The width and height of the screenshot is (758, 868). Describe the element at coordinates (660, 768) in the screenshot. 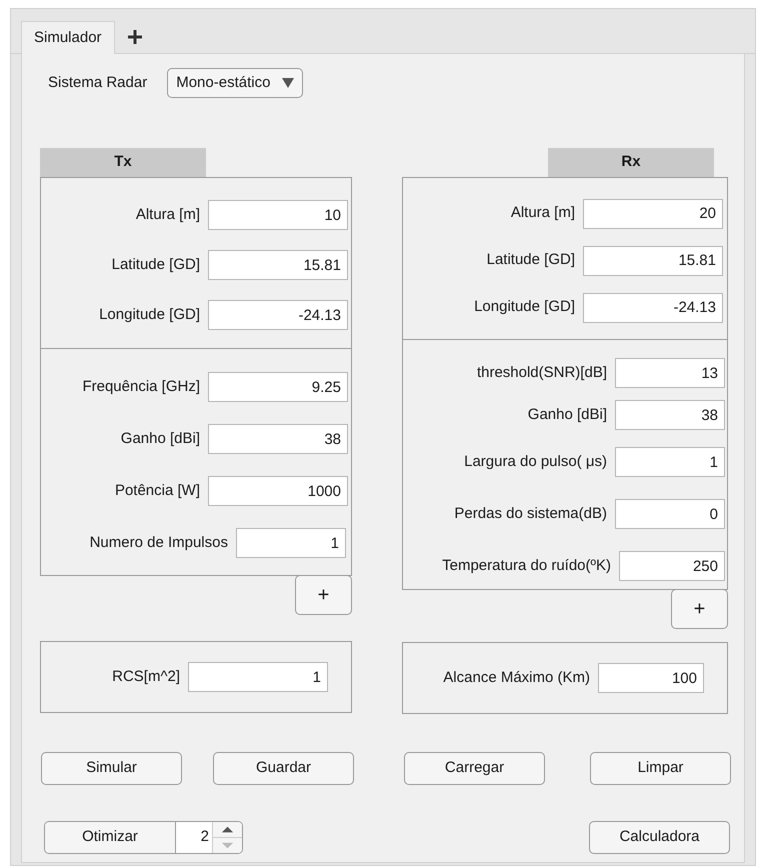

I see `button: Limpar` at that location.